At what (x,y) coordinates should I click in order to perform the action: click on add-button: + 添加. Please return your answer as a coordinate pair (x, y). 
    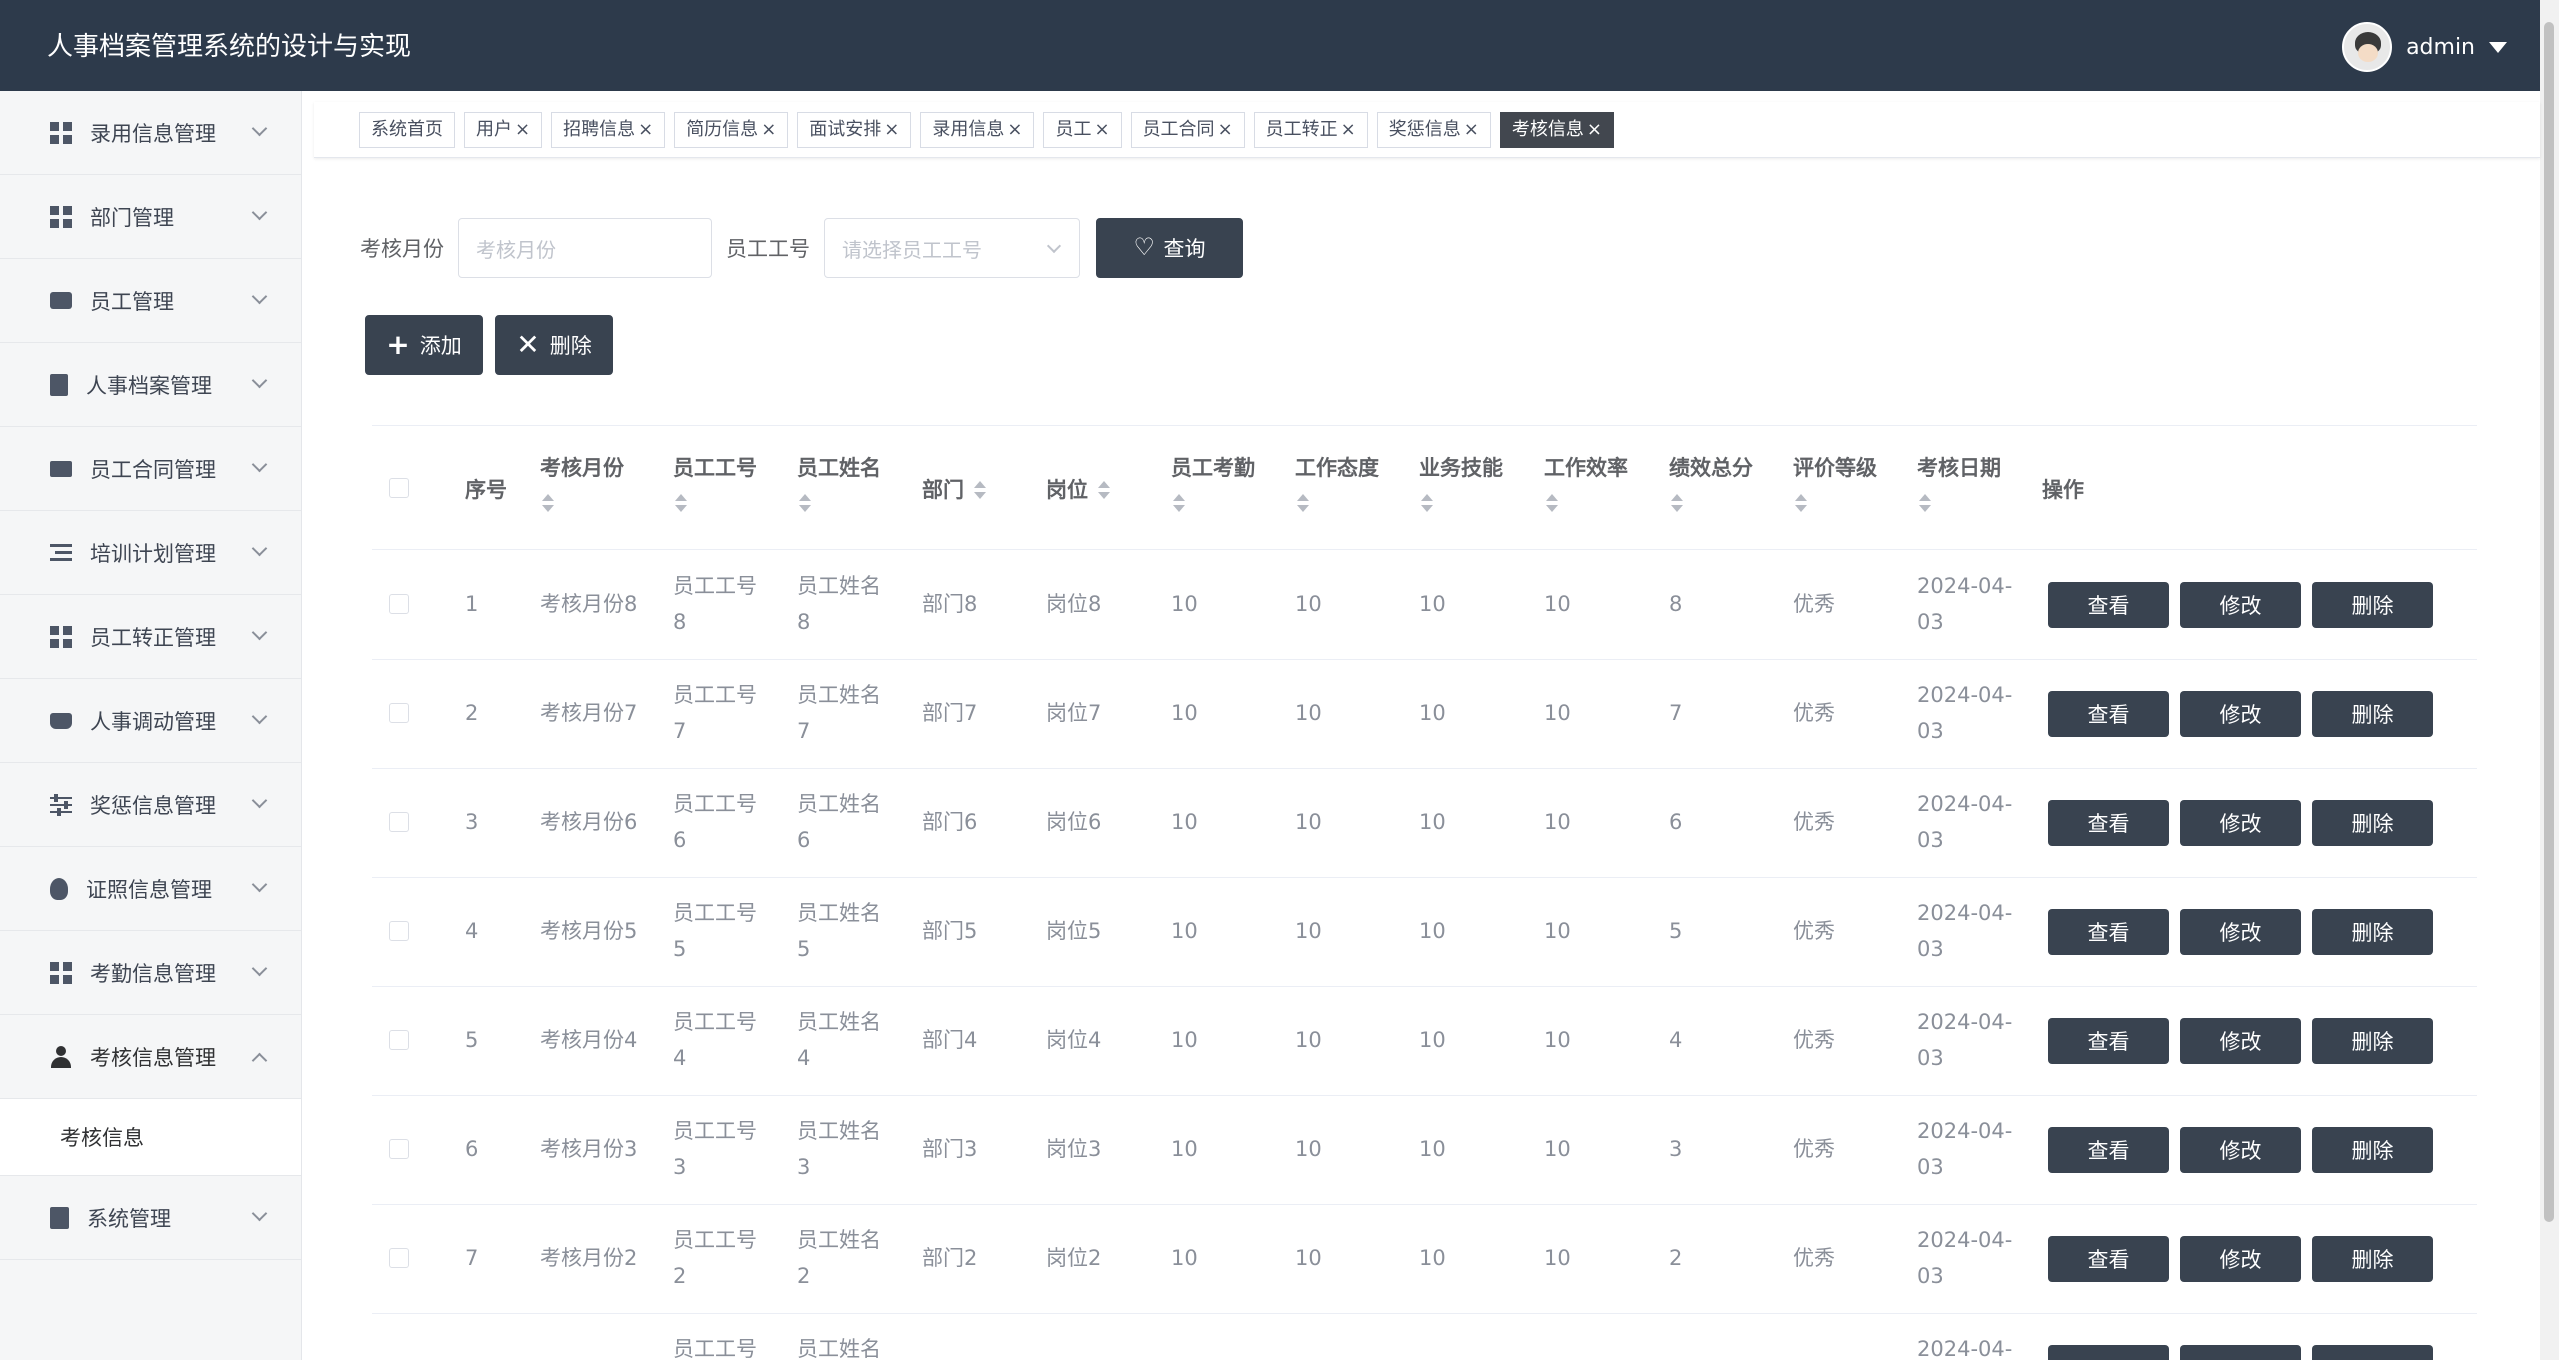
    Looking at the image, I should click on (424, 345).